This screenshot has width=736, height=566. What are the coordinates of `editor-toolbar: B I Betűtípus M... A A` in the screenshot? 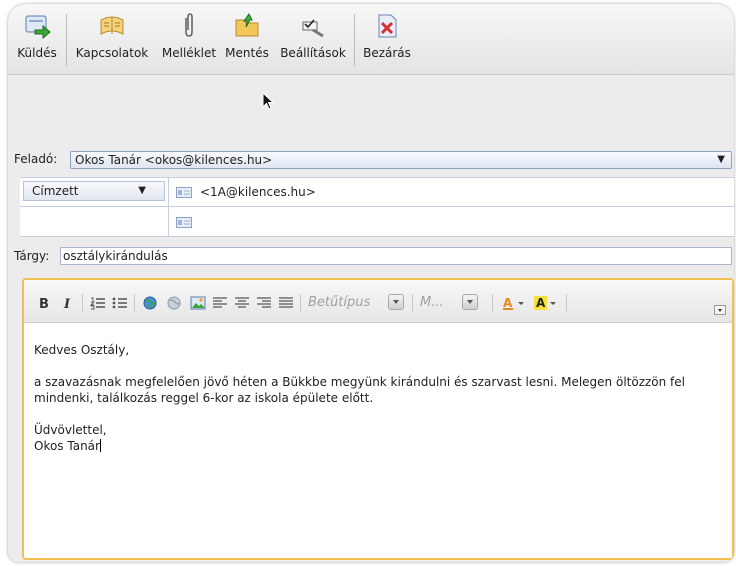 It's located at (378, 301).